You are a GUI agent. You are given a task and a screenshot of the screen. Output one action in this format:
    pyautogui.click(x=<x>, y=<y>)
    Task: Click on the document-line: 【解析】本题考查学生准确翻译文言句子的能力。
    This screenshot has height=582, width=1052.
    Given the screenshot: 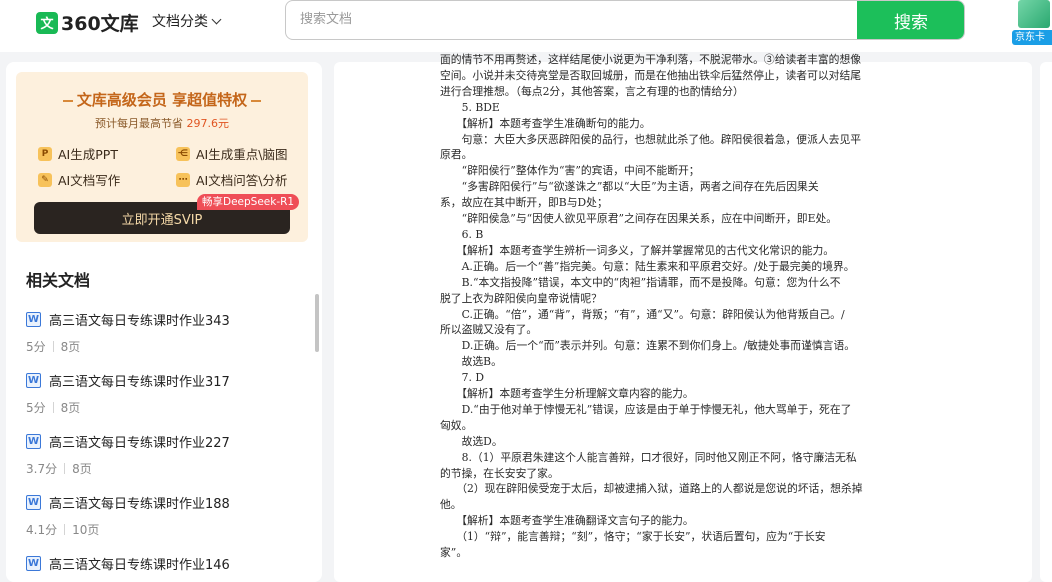 What is the action you would take?
    pyautogui.click(x=567, y=521)
    